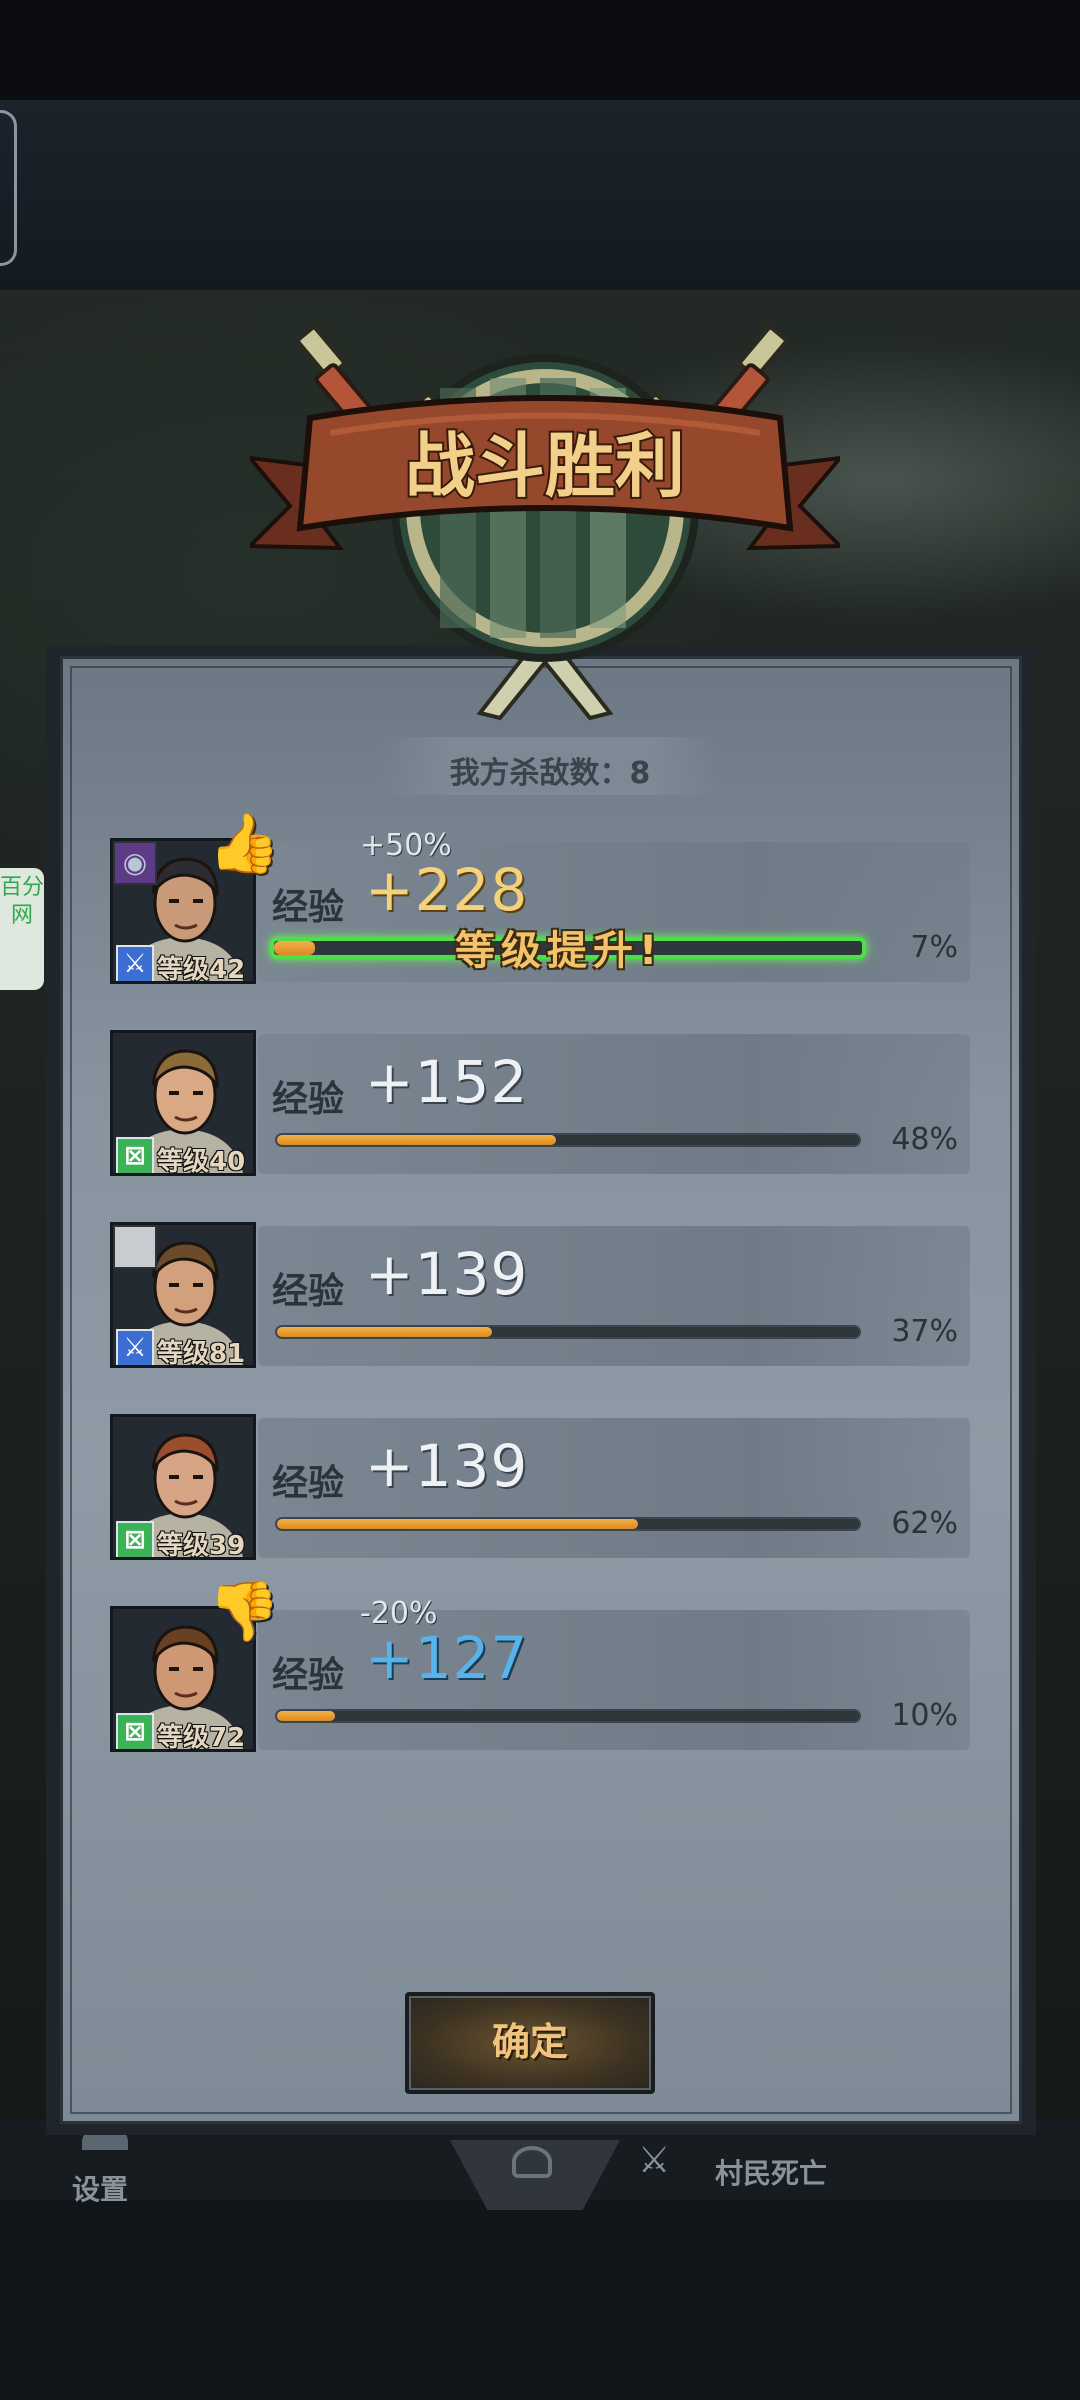 The height and width of the screenshot is (2400, 1080). Describe the element at coordinates (771, 2172) in the screenshot. I see `nav-villager-death-label: 村民死亡` at that location.